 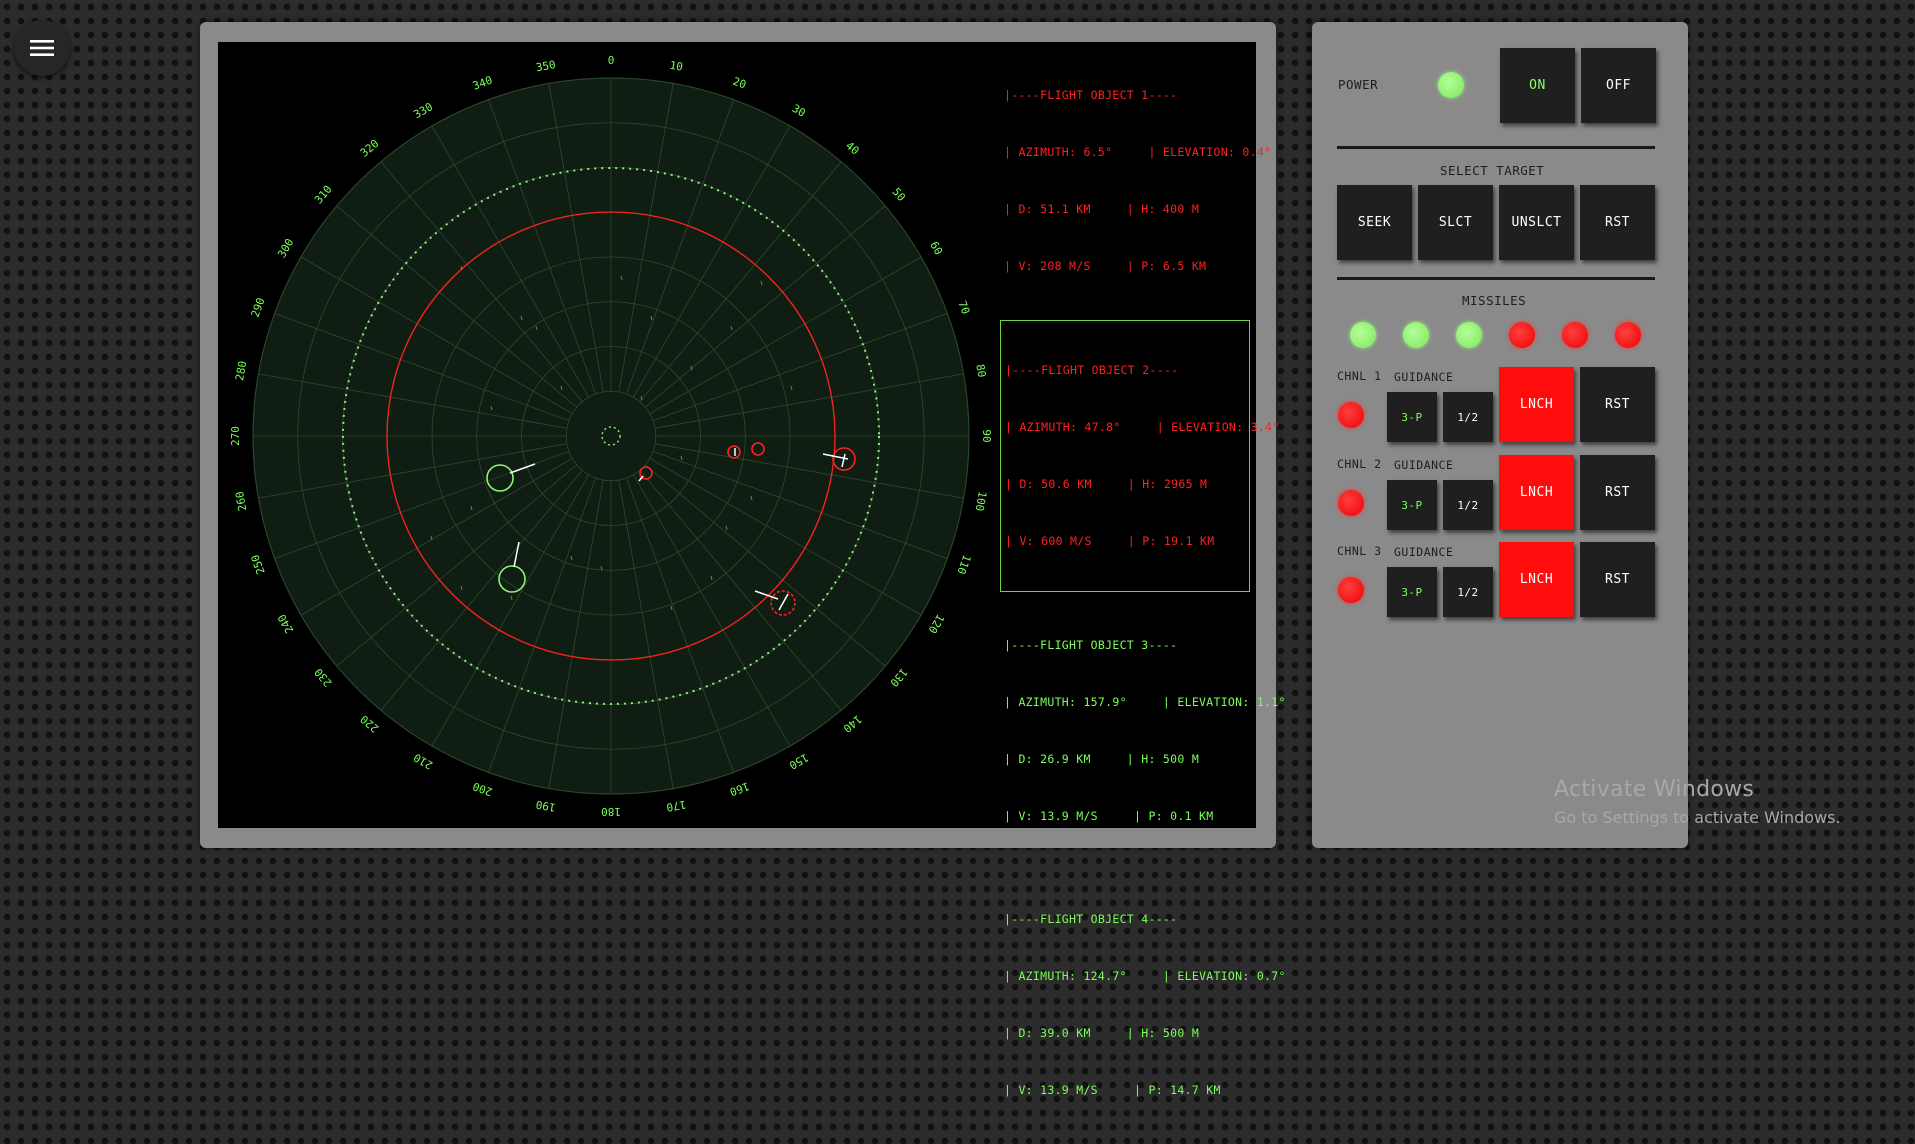 What do you see at coordinates (1468, 592) in the screenshot?
I see `channel-3-guidance-half-button: 1/2` at bounding box center [1468, 592].